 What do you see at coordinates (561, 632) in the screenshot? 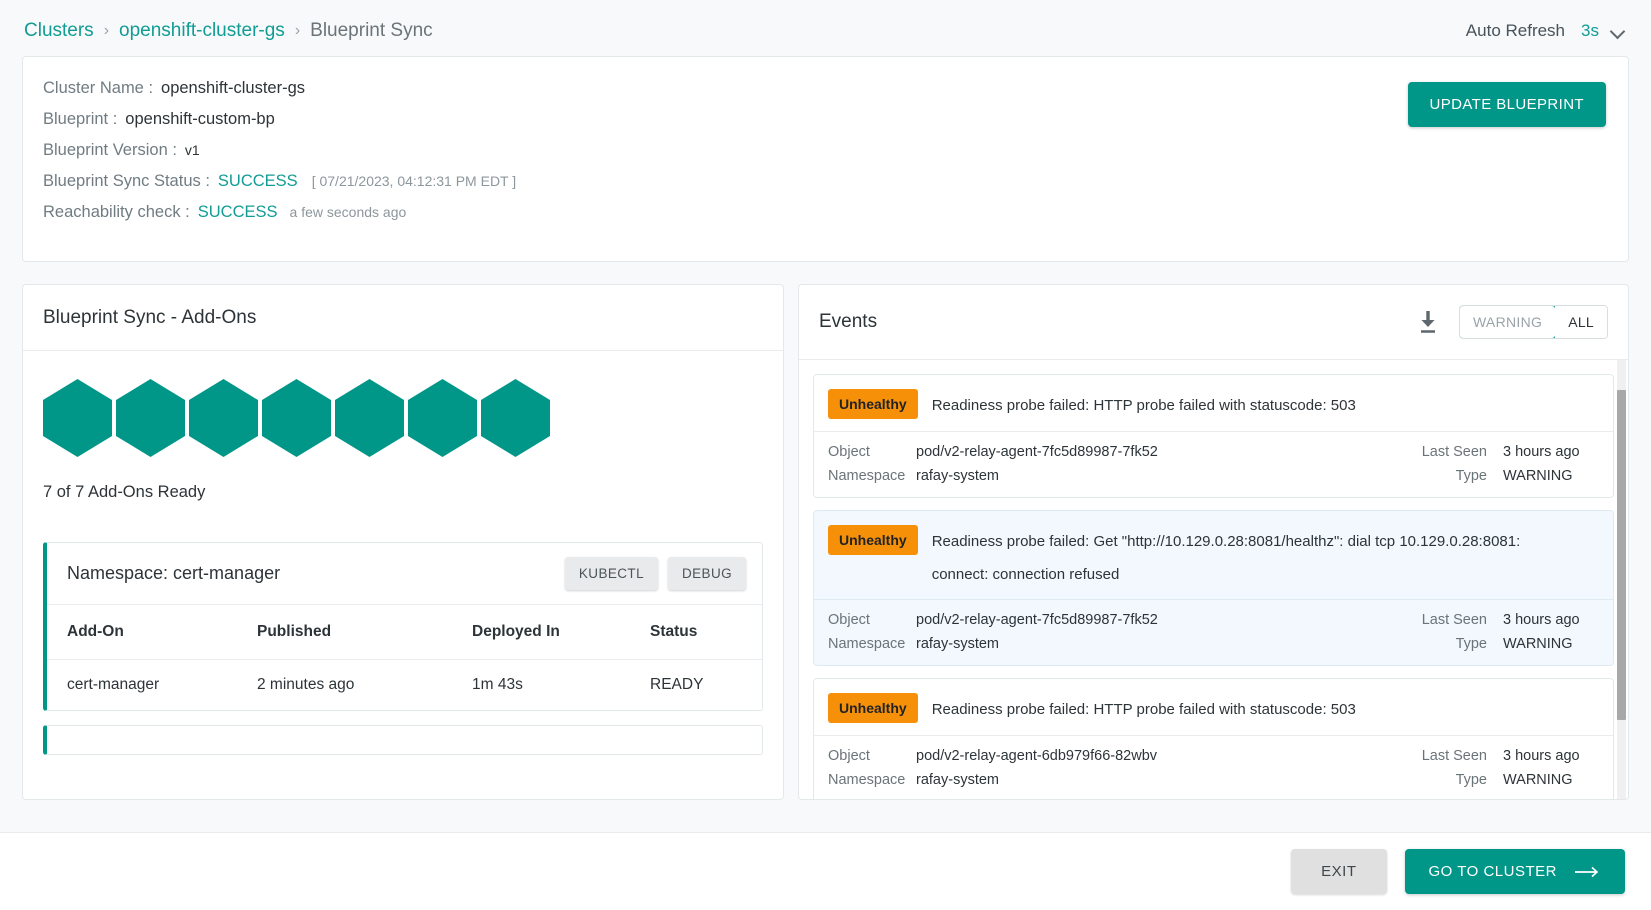
I see `column-header-deployed-in: Deployed In` at bounding box center [561, 632].